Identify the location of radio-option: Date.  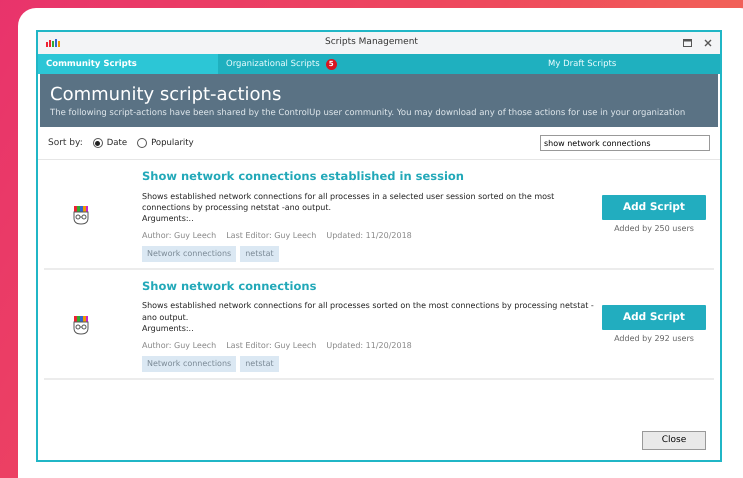
(110, 143).